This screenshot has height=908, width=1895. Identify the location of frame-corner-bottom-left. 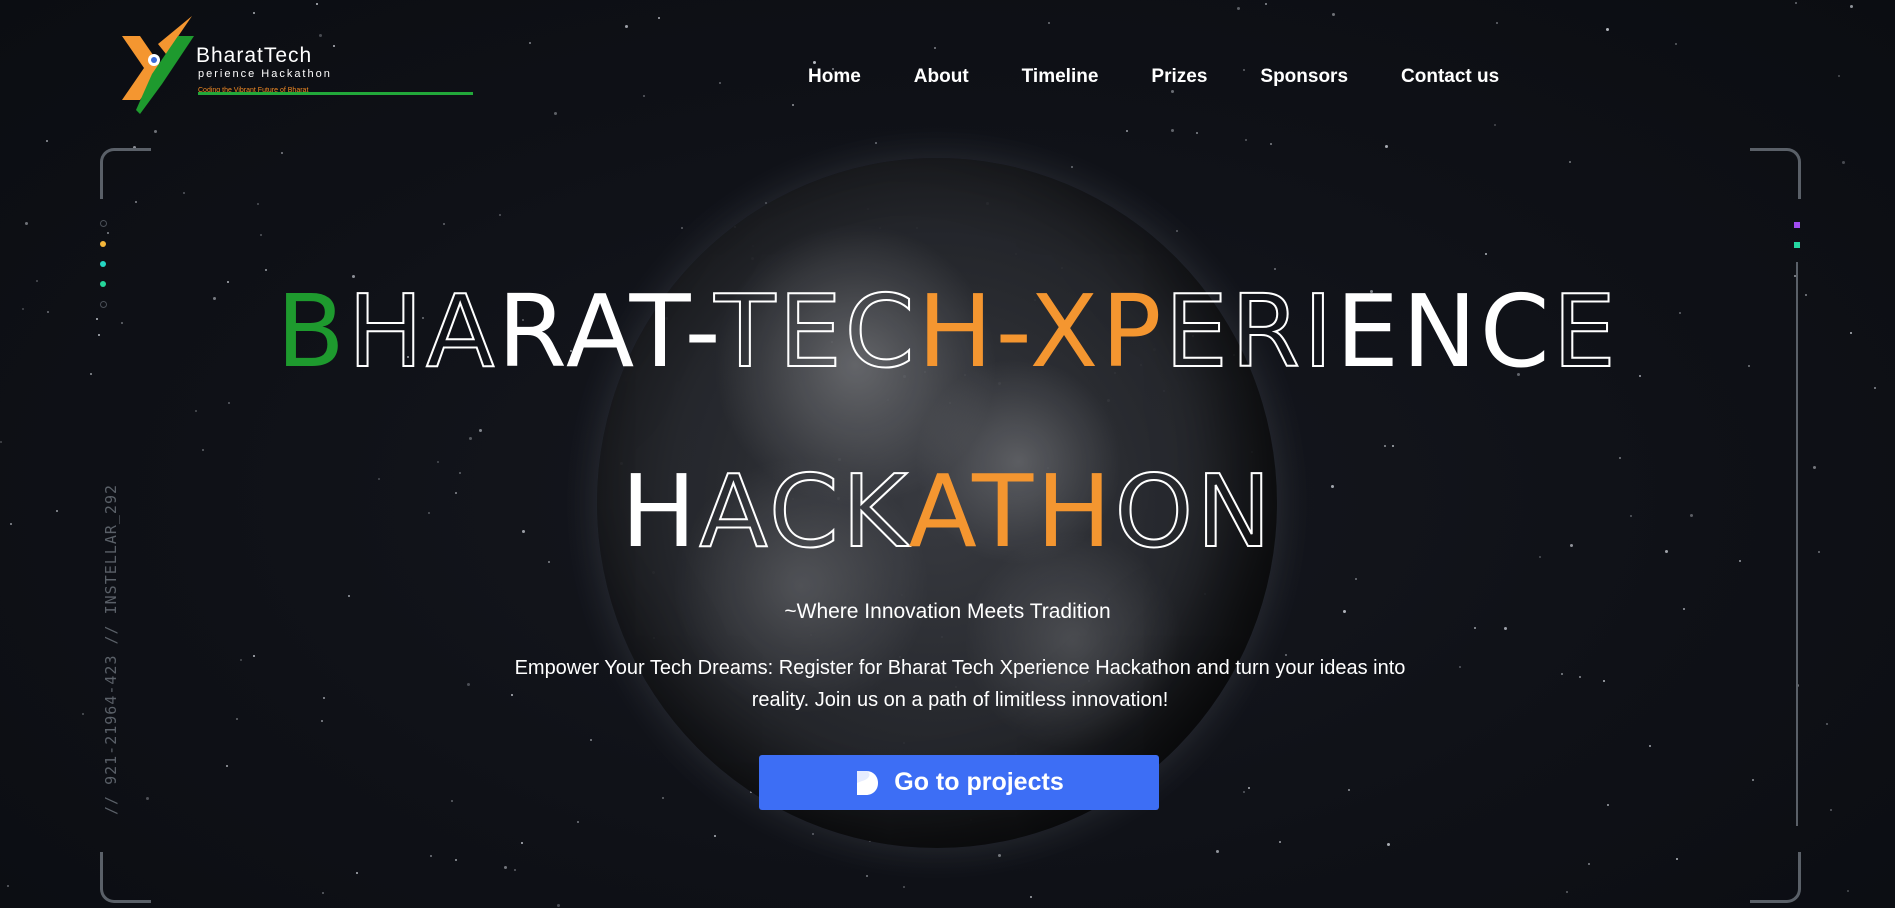
(125, 877).